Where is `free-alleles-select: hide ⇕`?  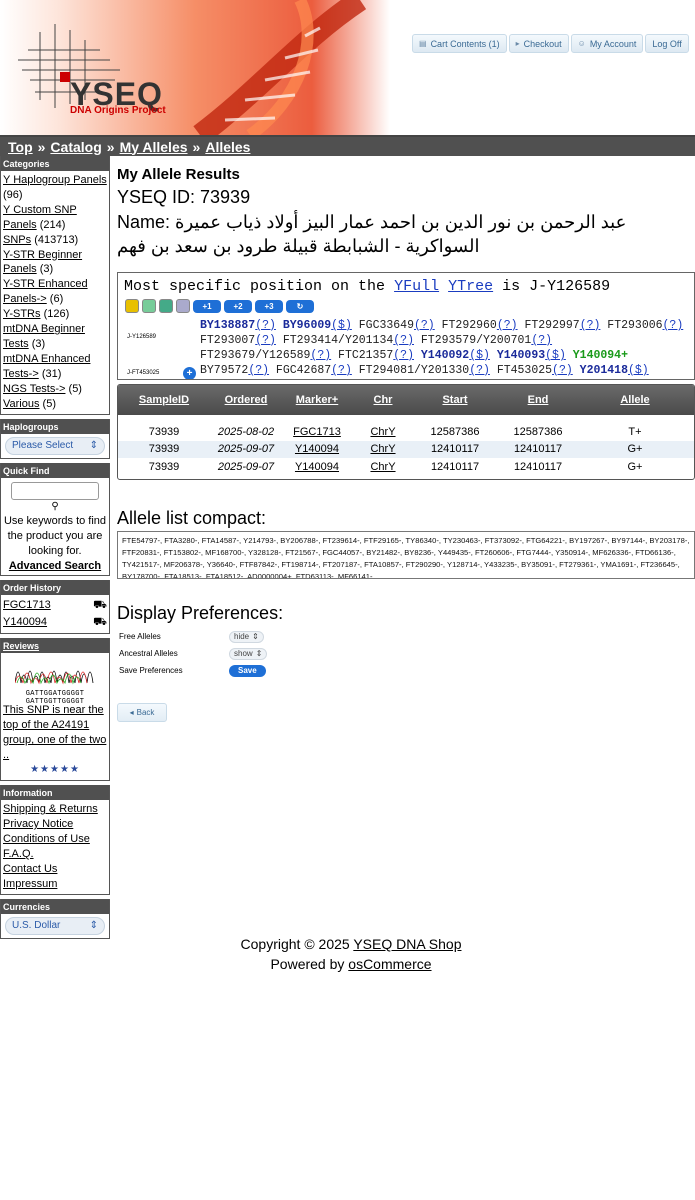 free-alleles-select: hide ⇕ is located at coordinates (246, 636).